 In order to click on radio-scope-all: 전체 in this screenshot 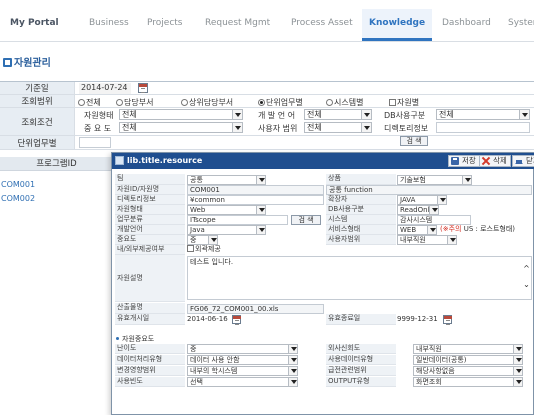, I will do `click(89, 102)`.